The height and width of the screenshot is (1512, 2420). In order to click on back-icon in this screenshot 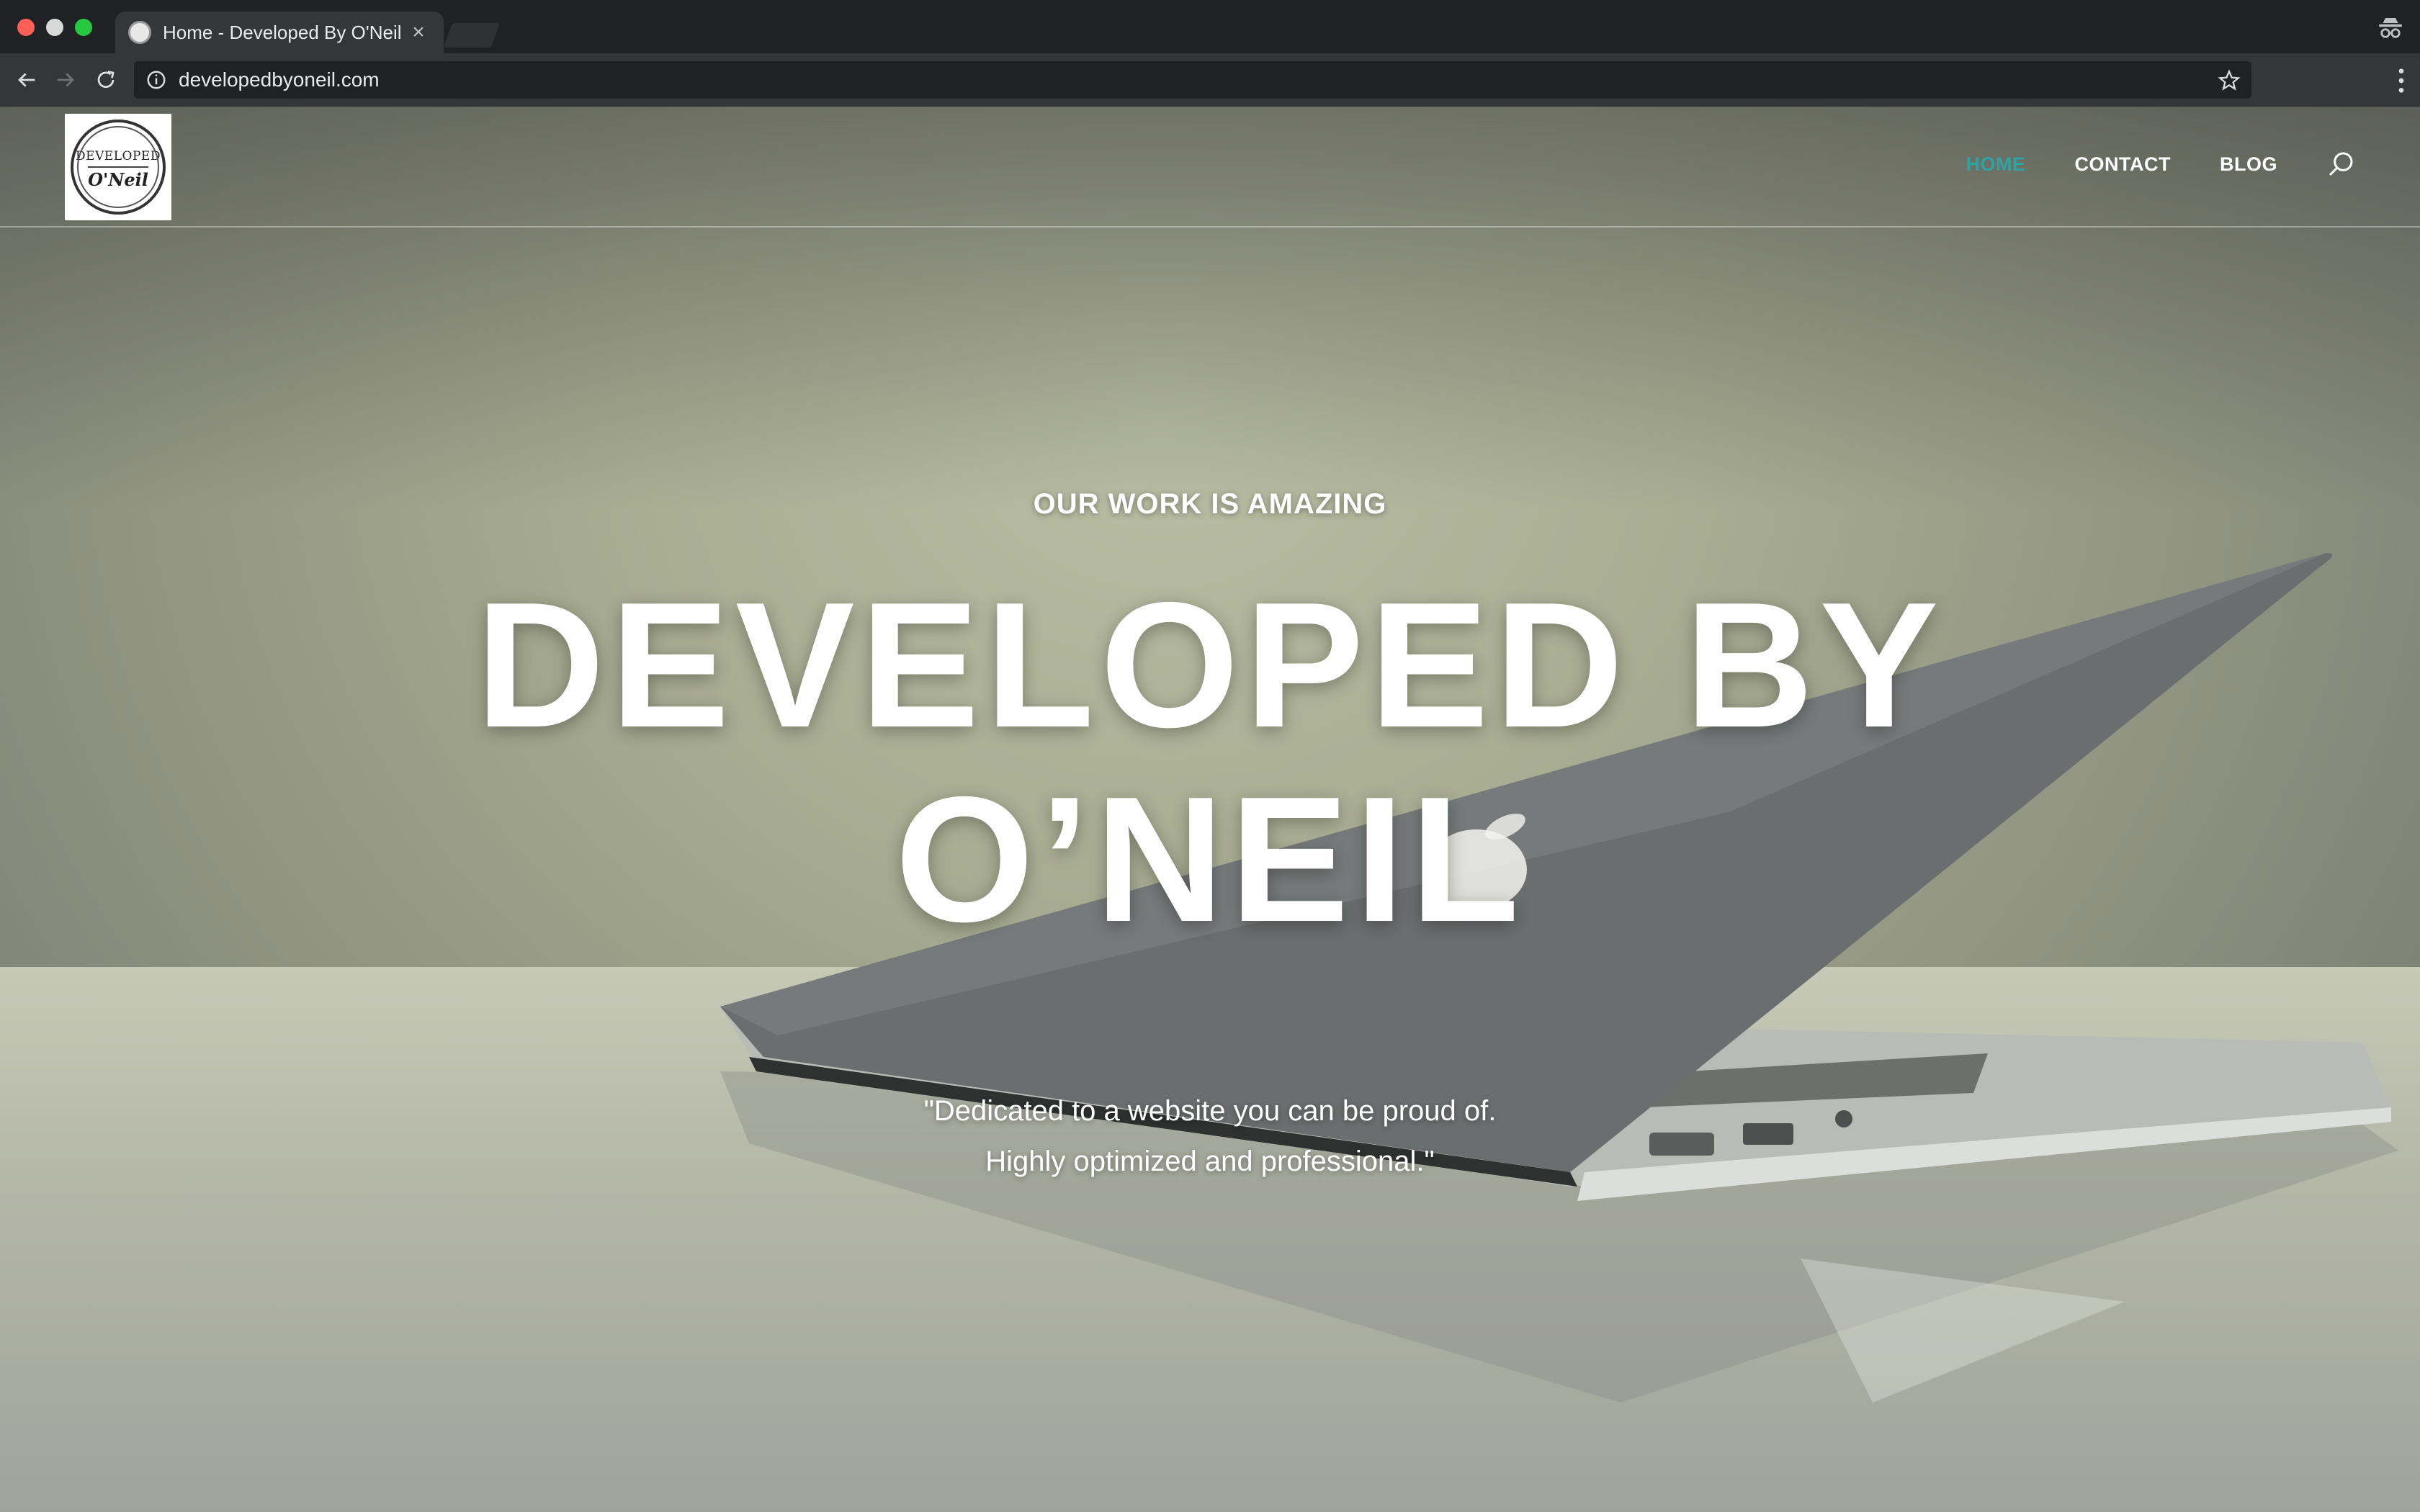, I will do `click(27, 80)`.